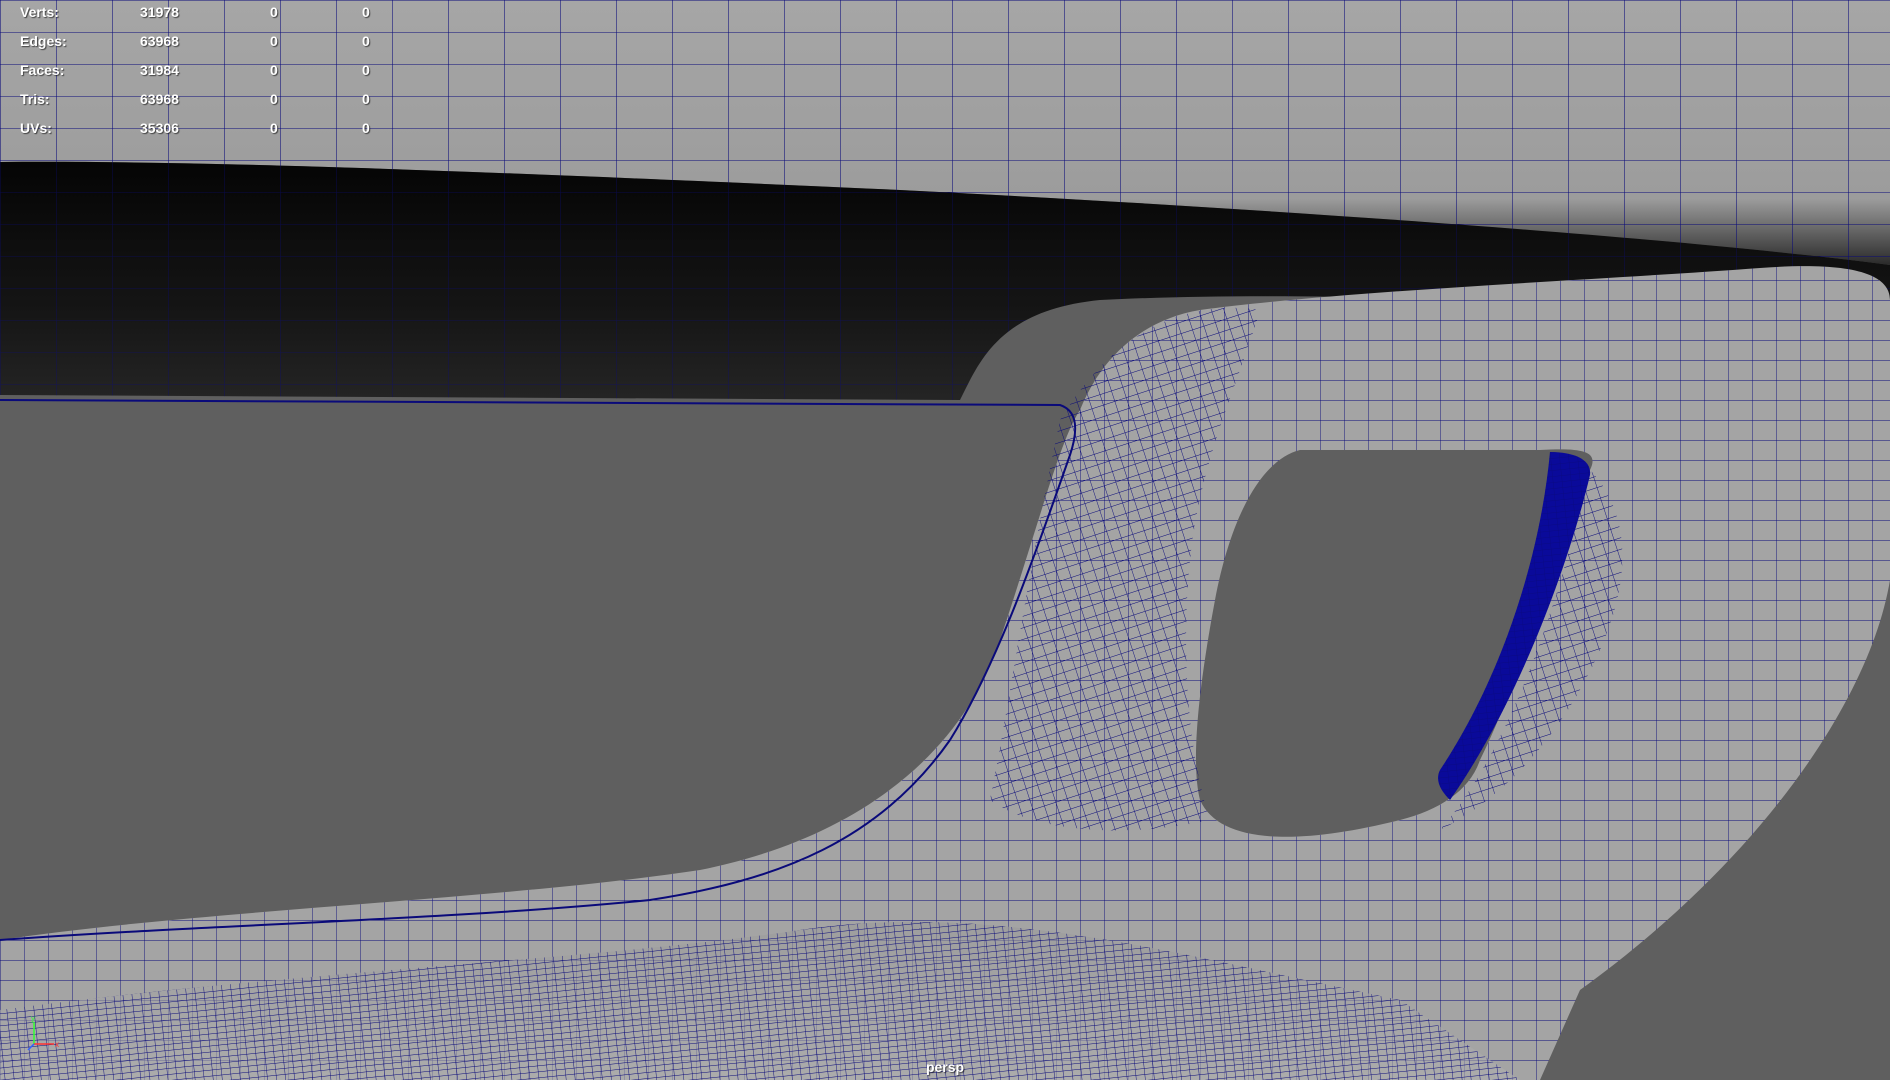  Describe the element at coordinates (42, 70) in the screenshot. I see `hud-label: Faces:` at that location.